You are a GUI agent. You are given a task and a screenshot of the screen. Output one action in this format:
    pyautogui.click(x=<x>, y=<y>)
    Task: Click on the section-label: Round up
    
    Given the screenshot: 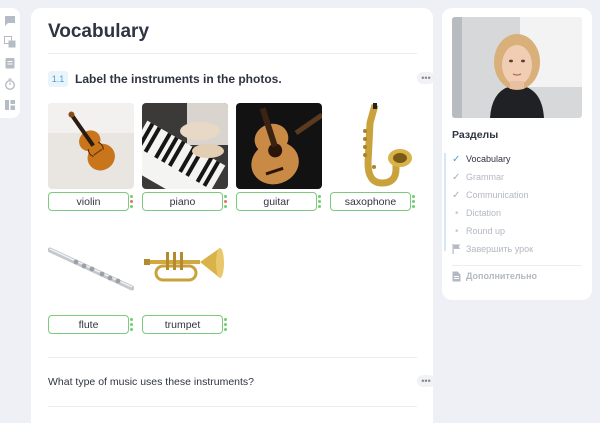 What is the action you would take?
    pyautogui.click(x=486, y=231)
    